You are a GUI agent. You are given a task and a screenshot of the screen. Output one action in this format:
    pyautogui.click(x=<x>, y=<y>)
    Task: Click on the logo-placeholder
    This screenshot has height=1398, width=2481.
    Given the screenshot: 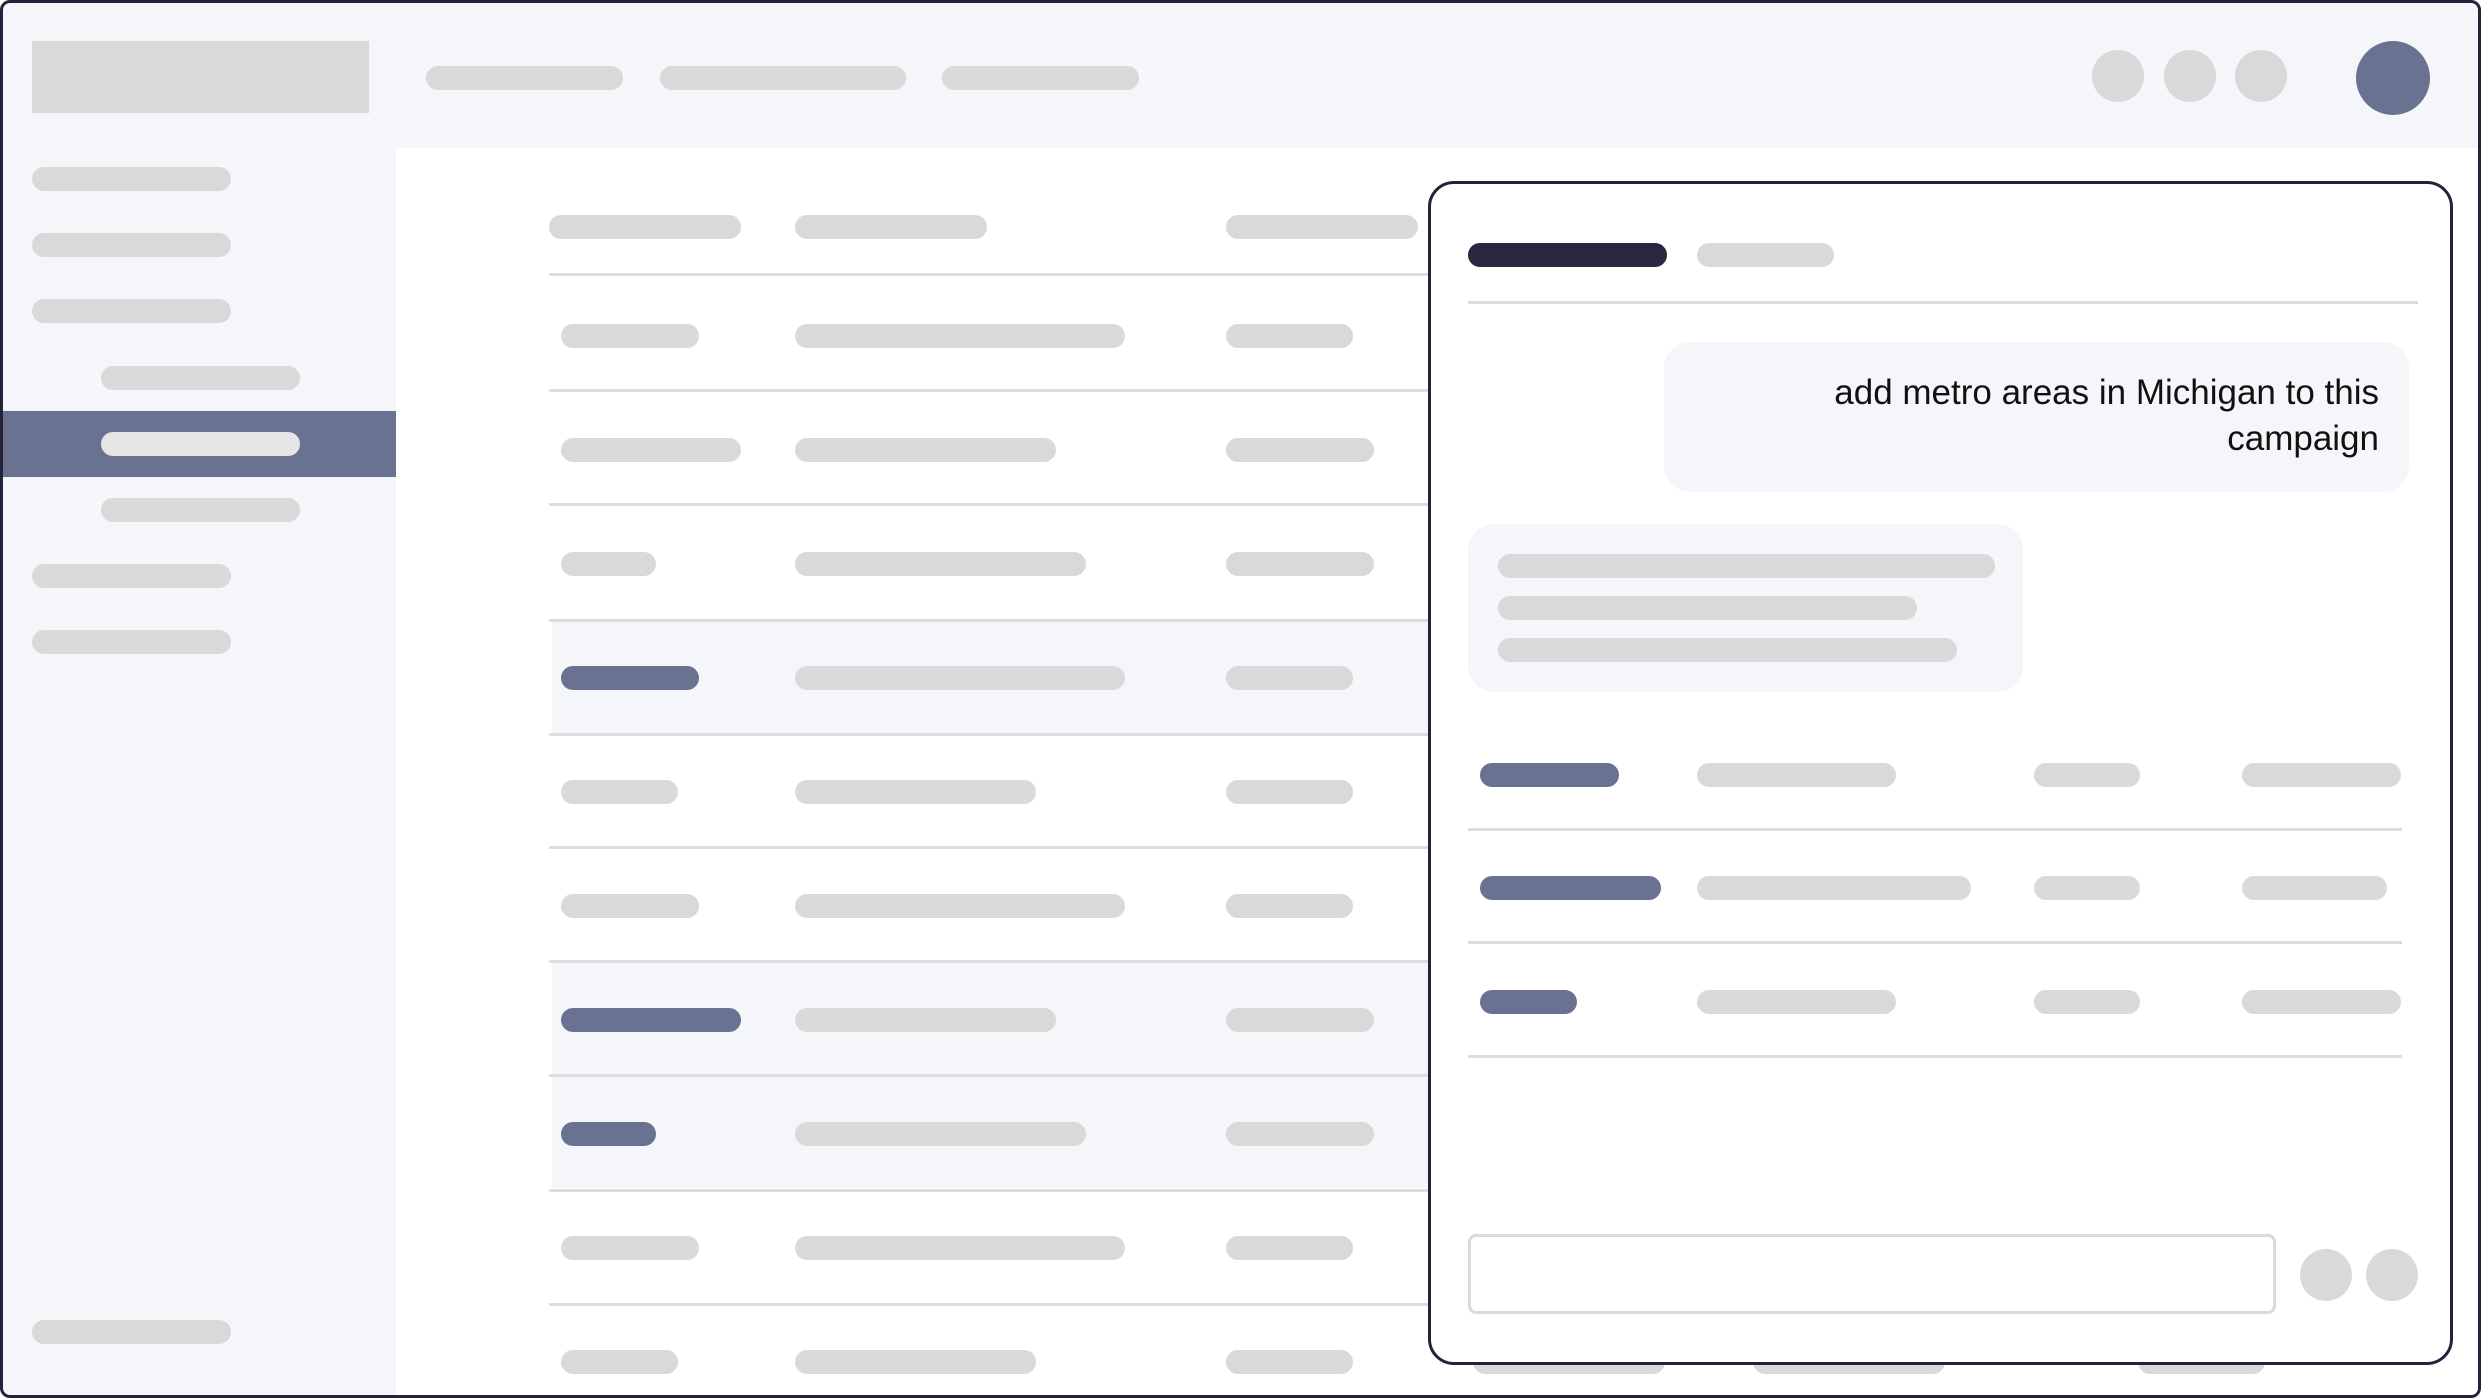 What is the action you would take?
    pyautogui.click(x=200, y=77)
    